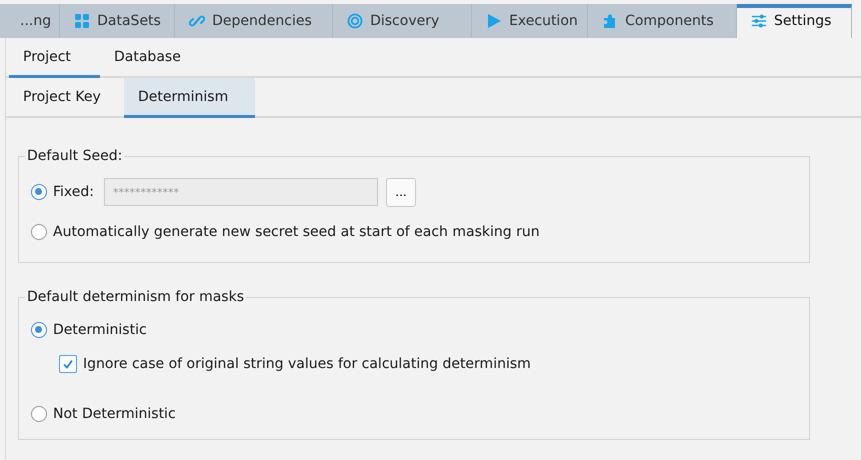 The width and height of the screenshot is (861, 460). What do you see at coordinates (794, 21) in the screenshot?
I see `main-tab: Settings` at bounding box center [794, 21].